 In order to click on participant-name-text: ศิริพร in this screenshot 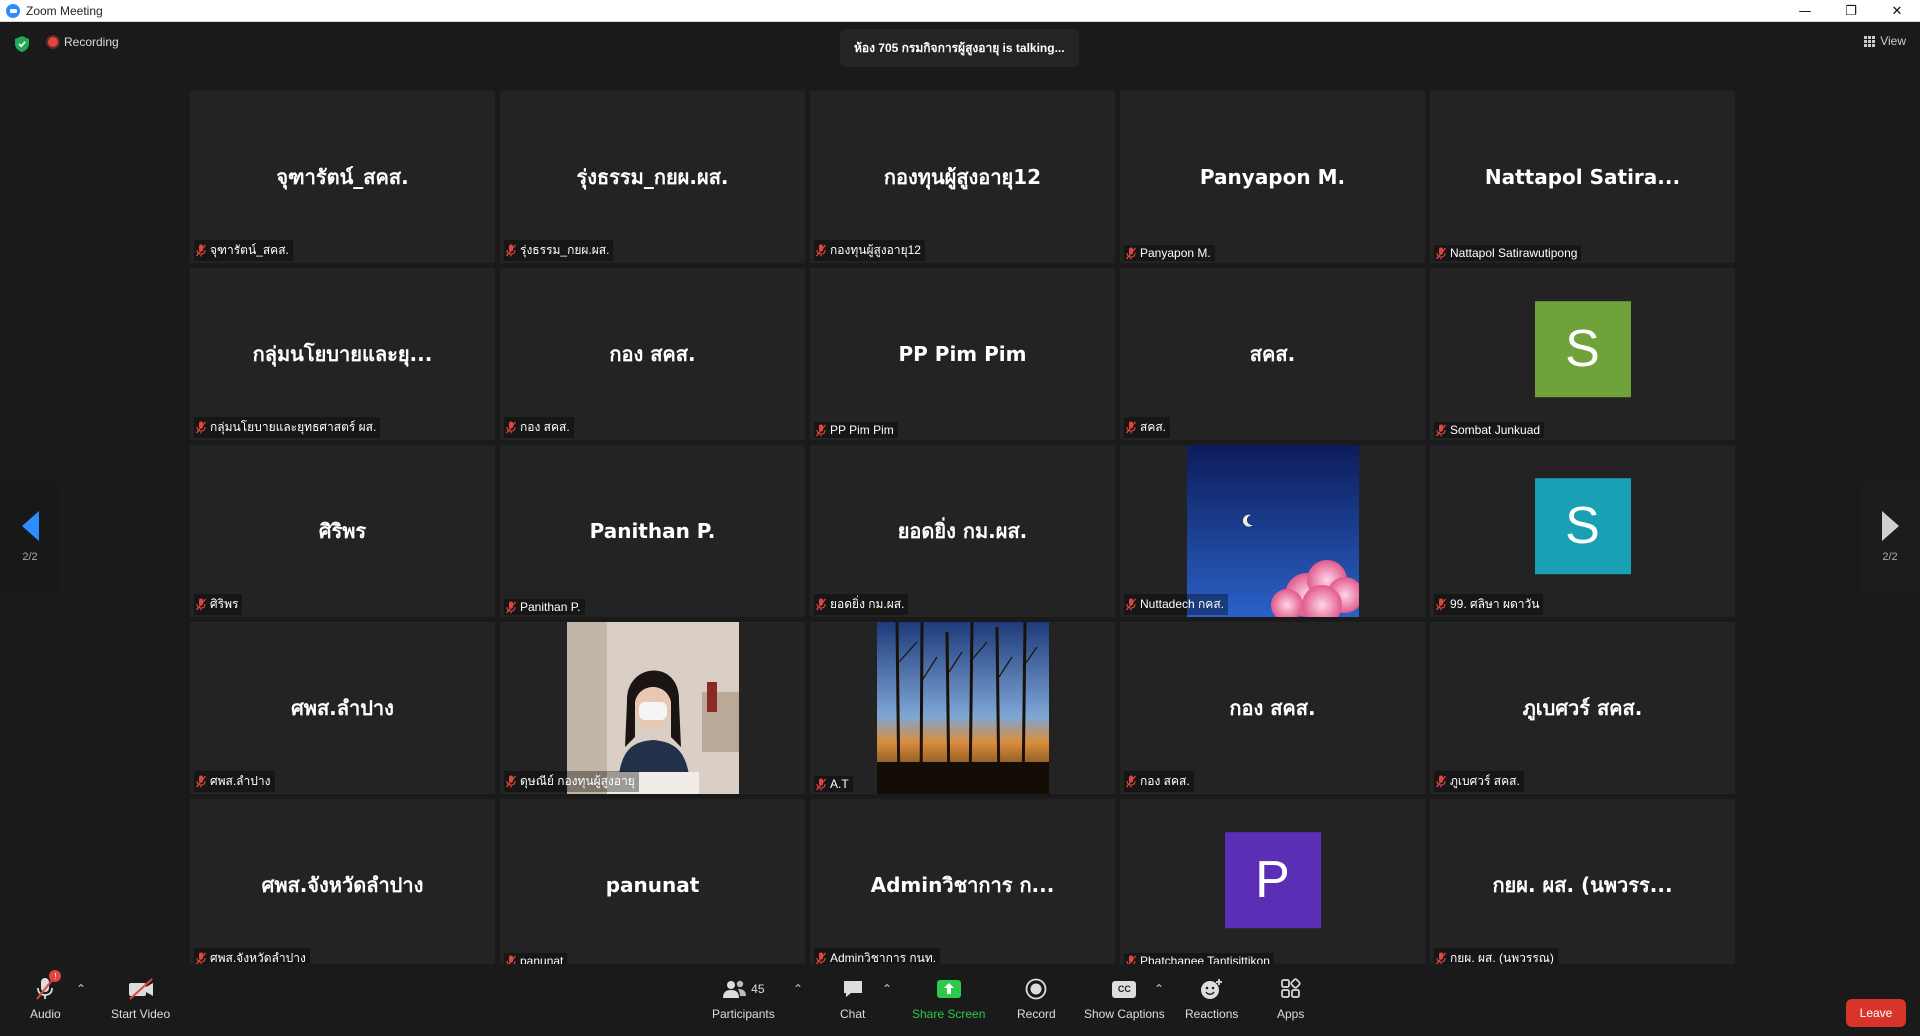, I will do `click(224, 604)`.